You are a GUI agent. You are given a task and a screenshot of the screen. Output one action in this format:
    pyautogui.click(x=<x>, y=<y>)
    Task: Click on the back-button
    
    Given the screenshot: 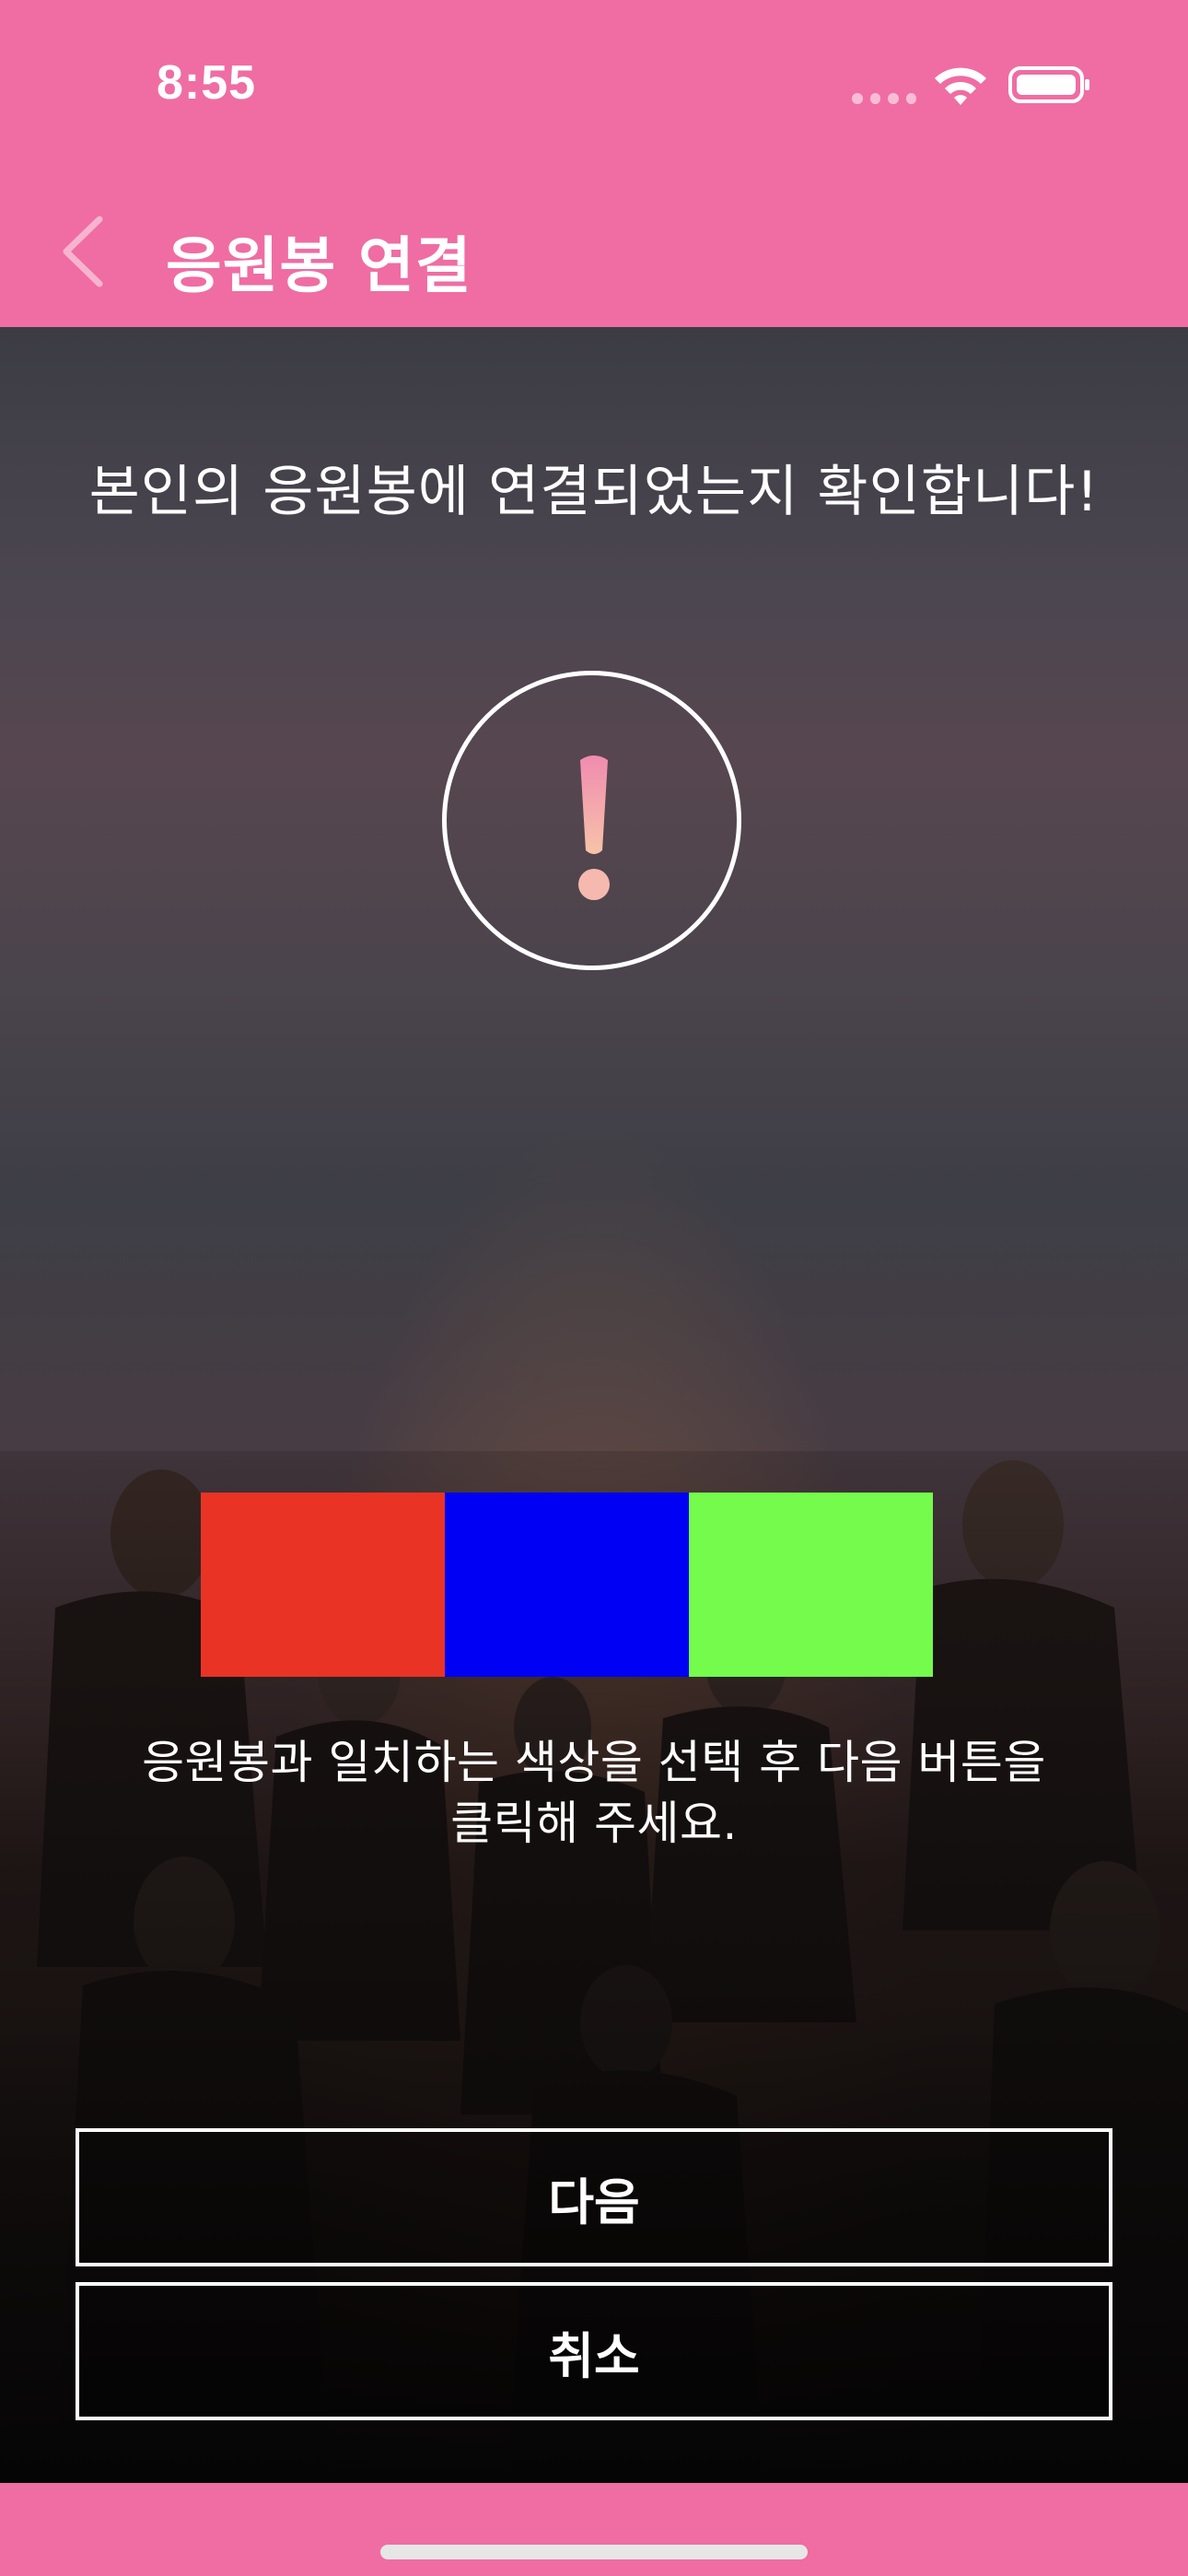 What is the action you would take?
    pyautogui.click(x=87, y=251)
    